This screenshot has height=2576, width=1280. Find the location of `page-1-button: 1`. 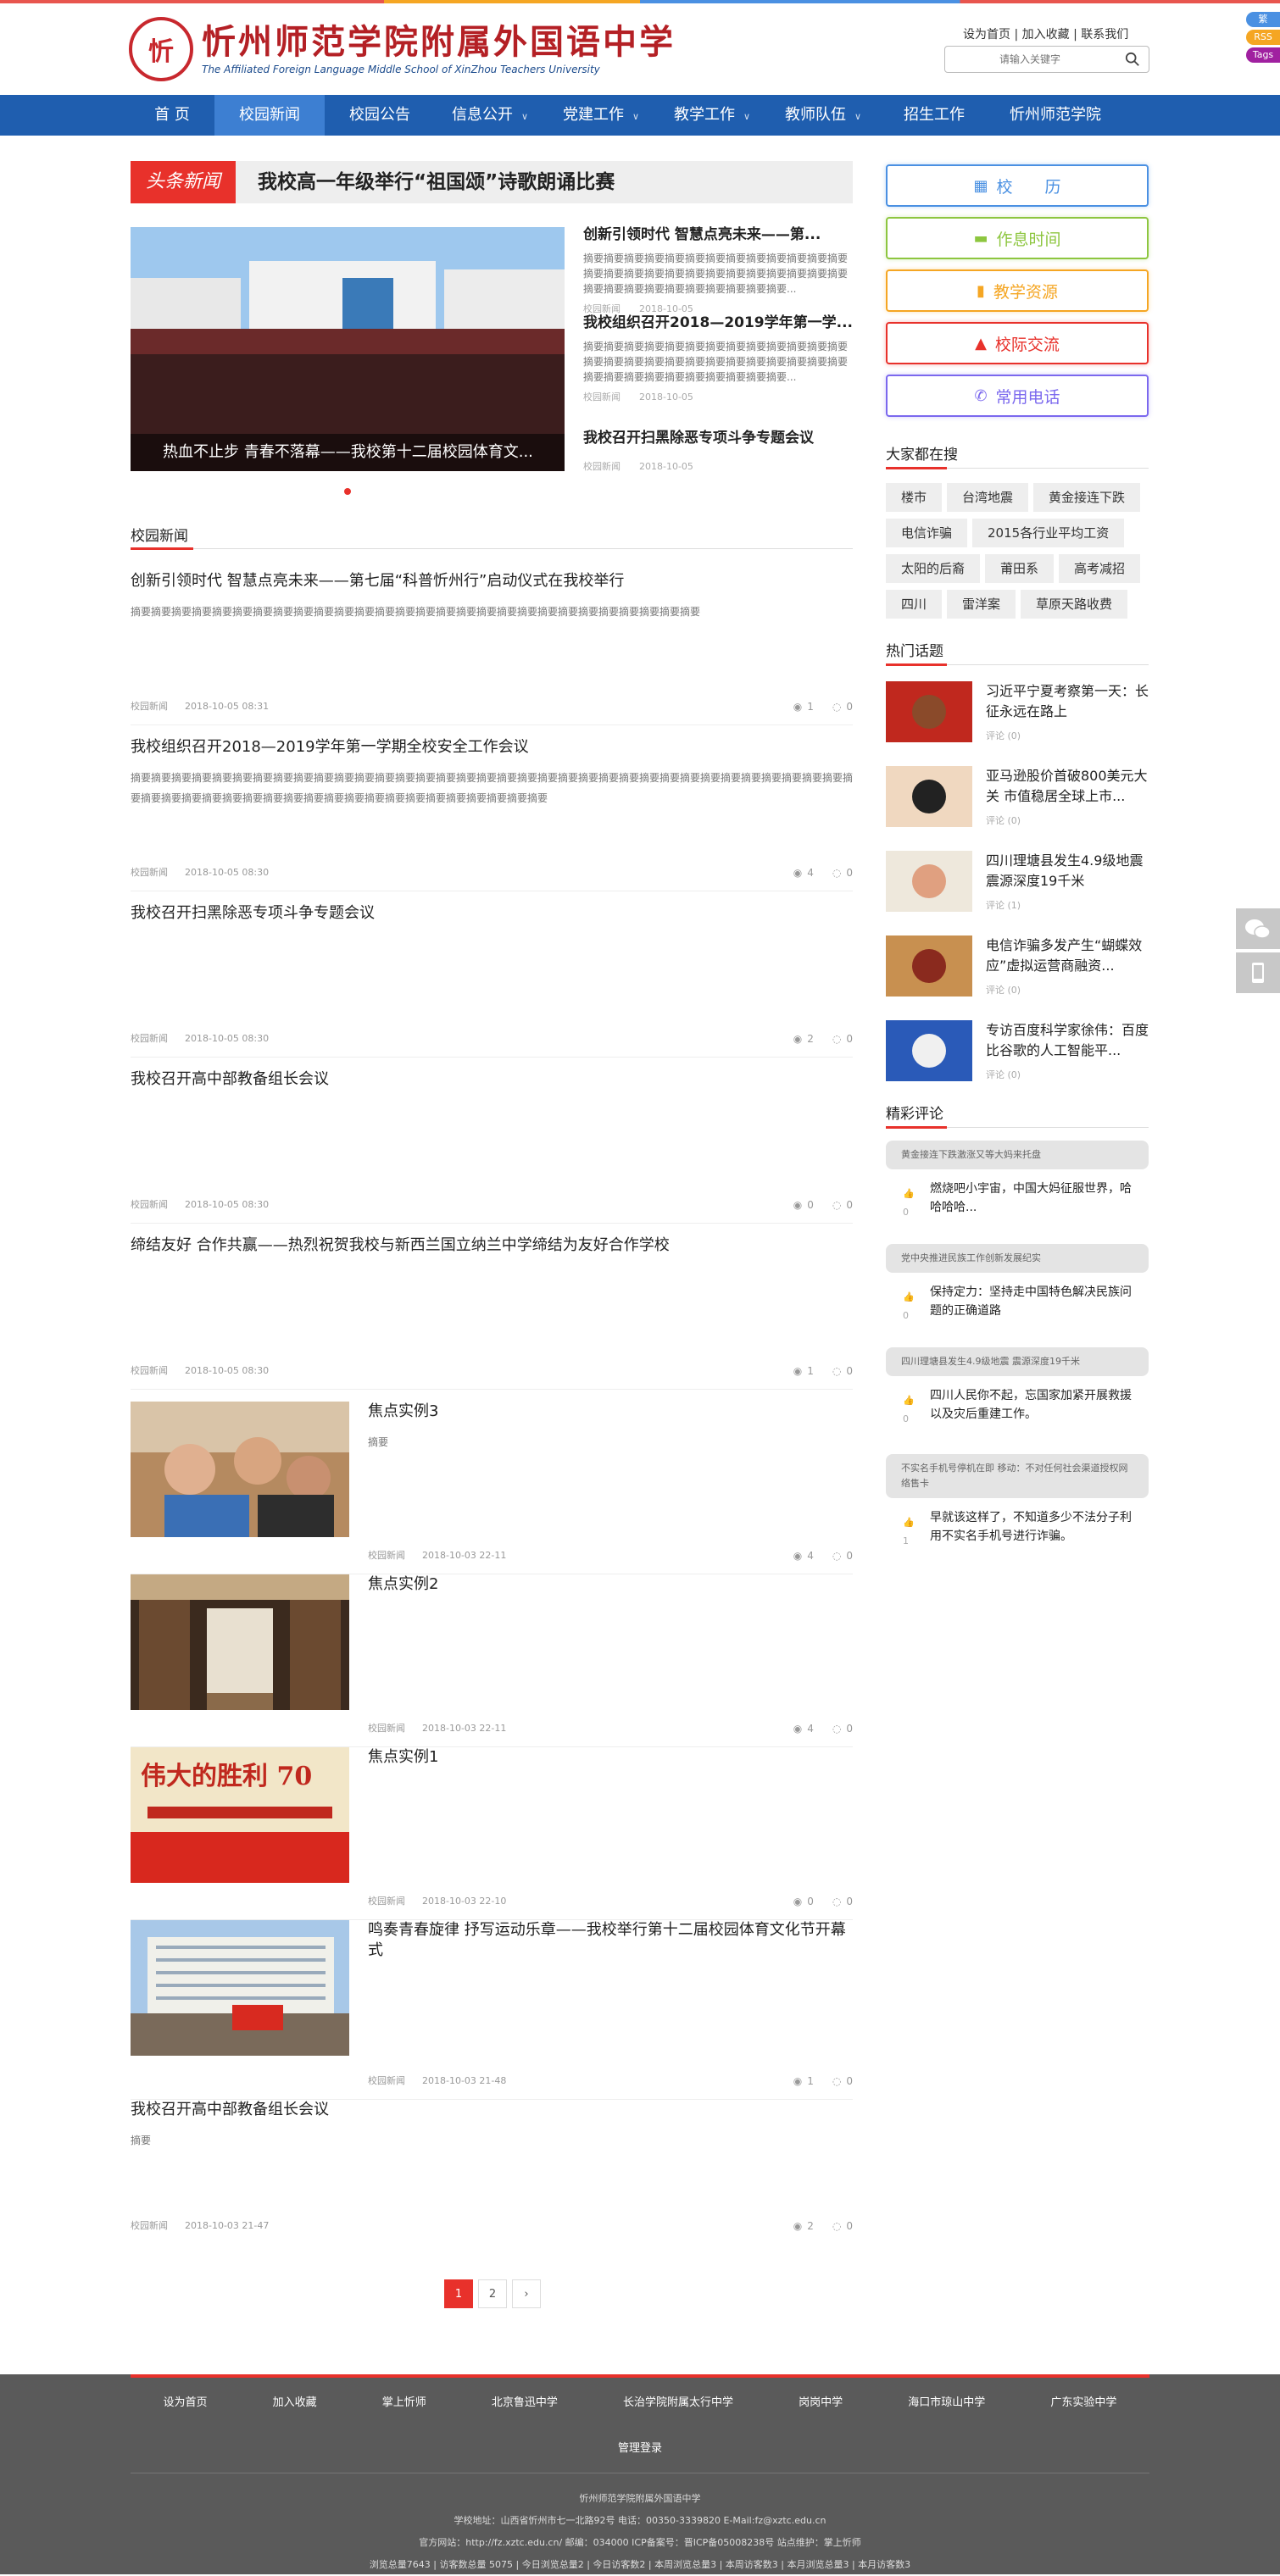

page-1-button: 1 is located at coordinates (458, 2293).